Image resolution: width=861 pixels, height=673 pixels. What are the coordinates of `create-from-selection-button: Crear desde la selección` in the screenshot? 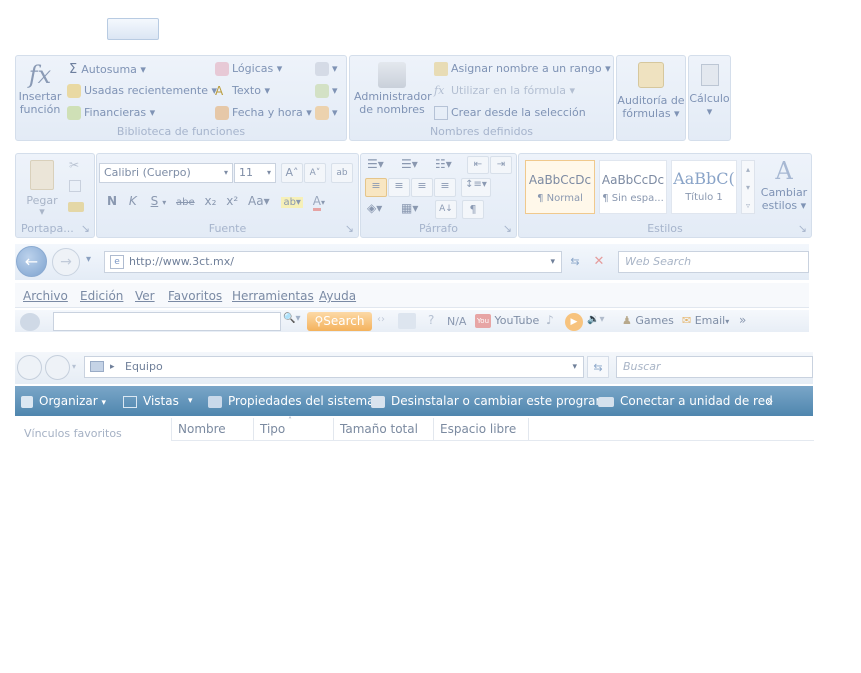 It's located at (510, 113).